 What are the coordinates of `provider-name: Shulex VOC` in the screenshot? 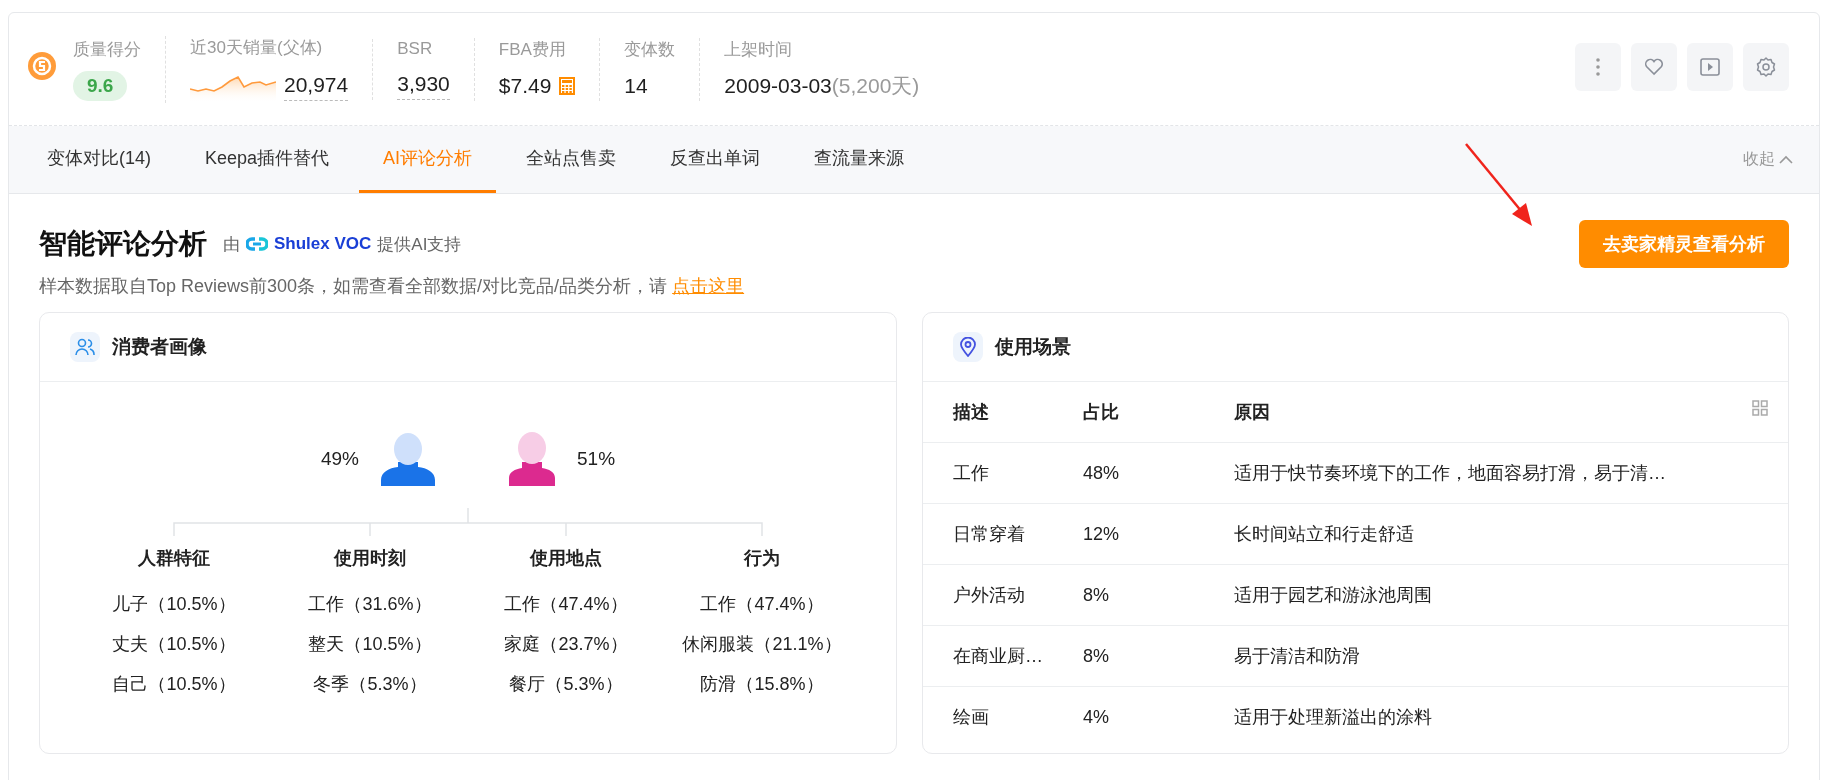 It's located at (323, 244).